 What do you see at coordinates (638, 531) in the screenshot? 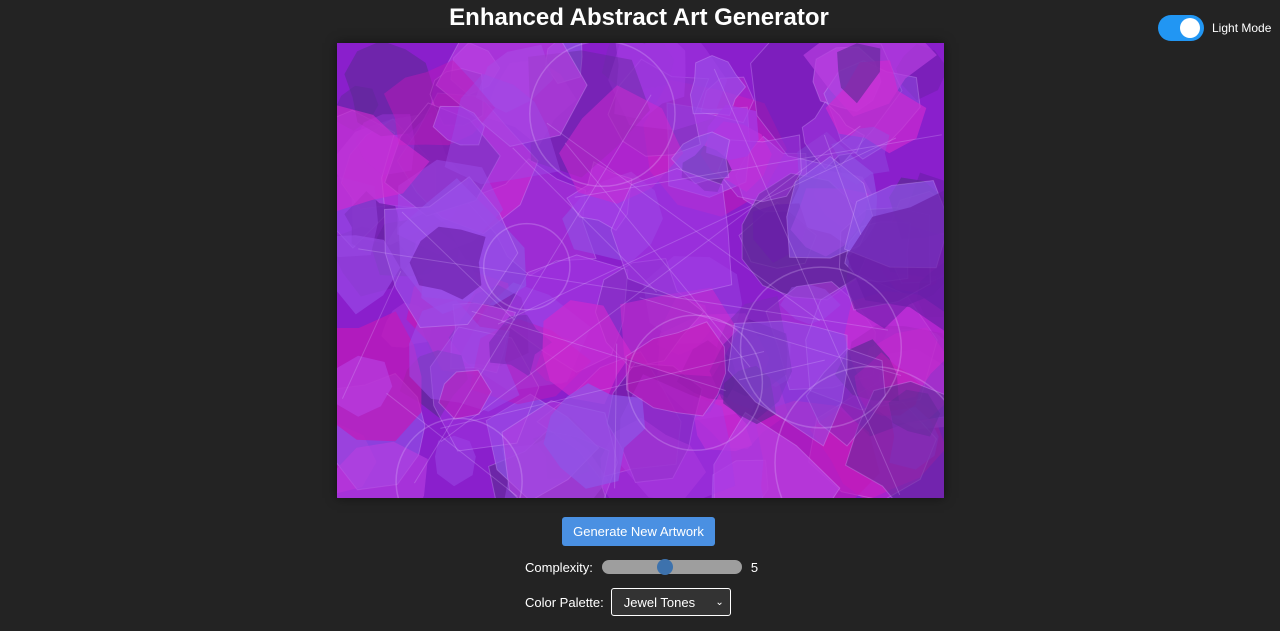
I see `generate-artwork-button: Generate New Artwork` at bounding box center [638, 531].